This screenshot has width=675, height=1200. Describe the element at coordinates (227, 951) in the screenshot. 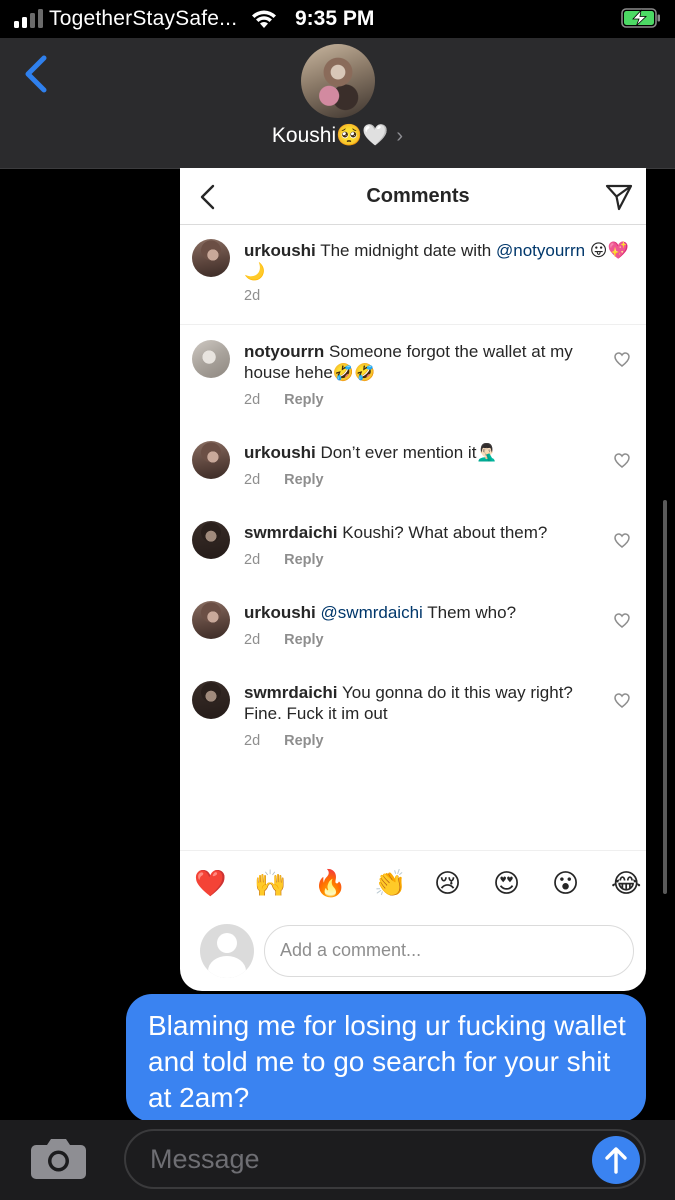

I see `default-avatar-icon` at that location.